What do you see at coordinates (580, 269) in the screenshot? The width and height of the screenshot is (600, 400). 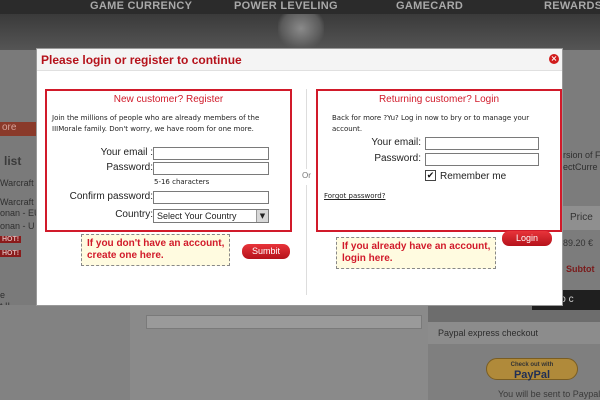 I see `subtotal-label: Subtot` at bounding box center [580, 269].